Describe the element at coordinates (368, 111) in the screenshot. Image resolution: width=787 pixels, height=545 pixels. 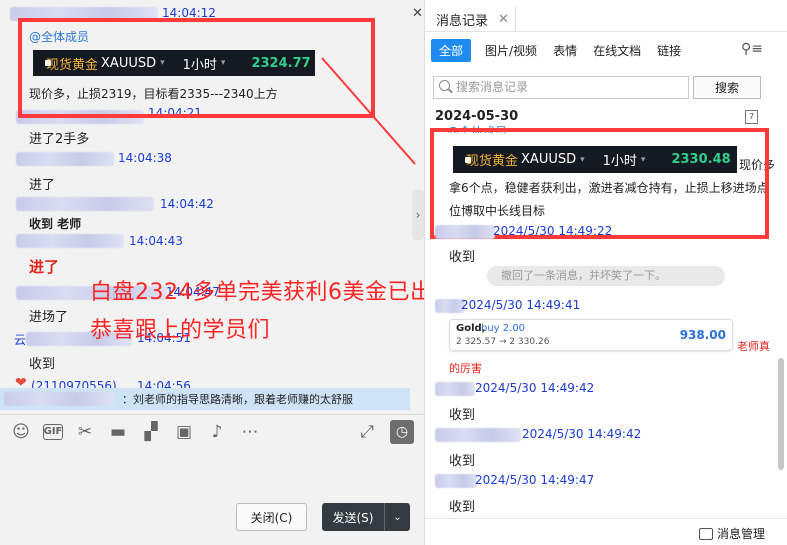
I see `arrow-annotation` at that location.